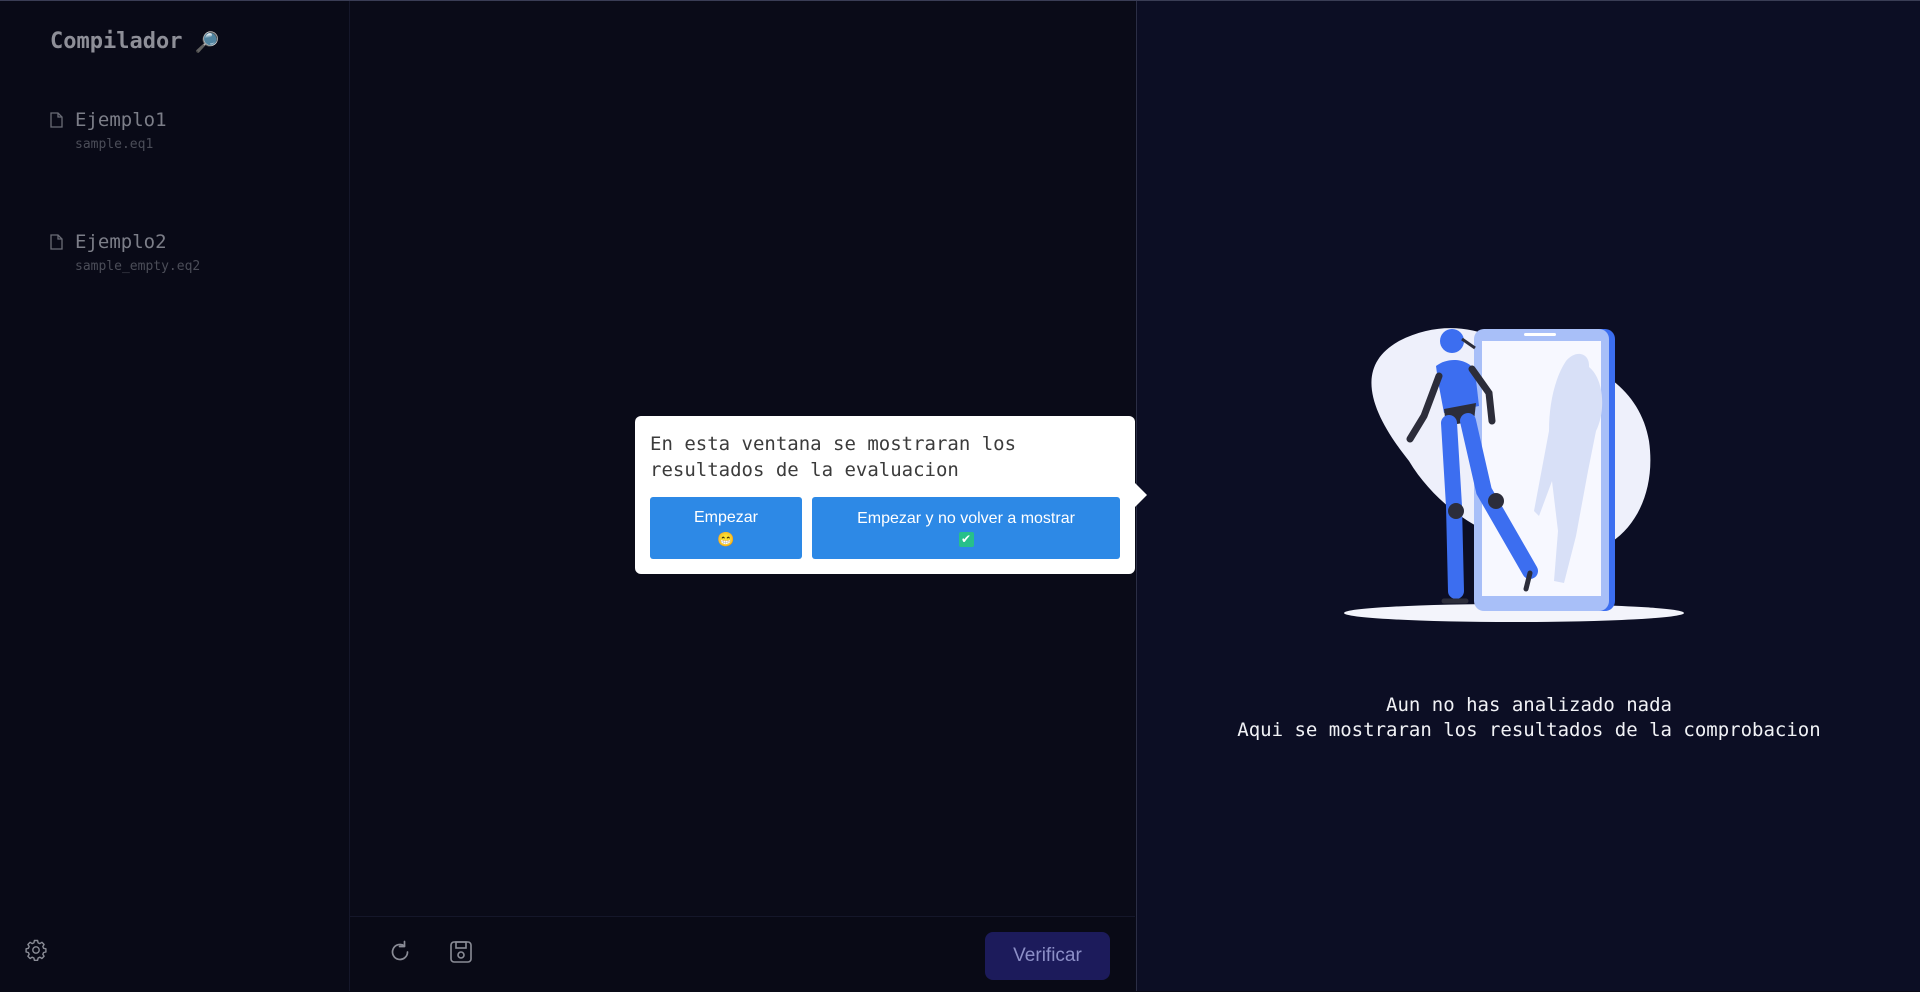 Image resolution: width=1920 pixels, height=992 pixels. Describe the element at coordinates (121, 242) in the screenshot. I see `file-name: Ejemplo2` at that location.